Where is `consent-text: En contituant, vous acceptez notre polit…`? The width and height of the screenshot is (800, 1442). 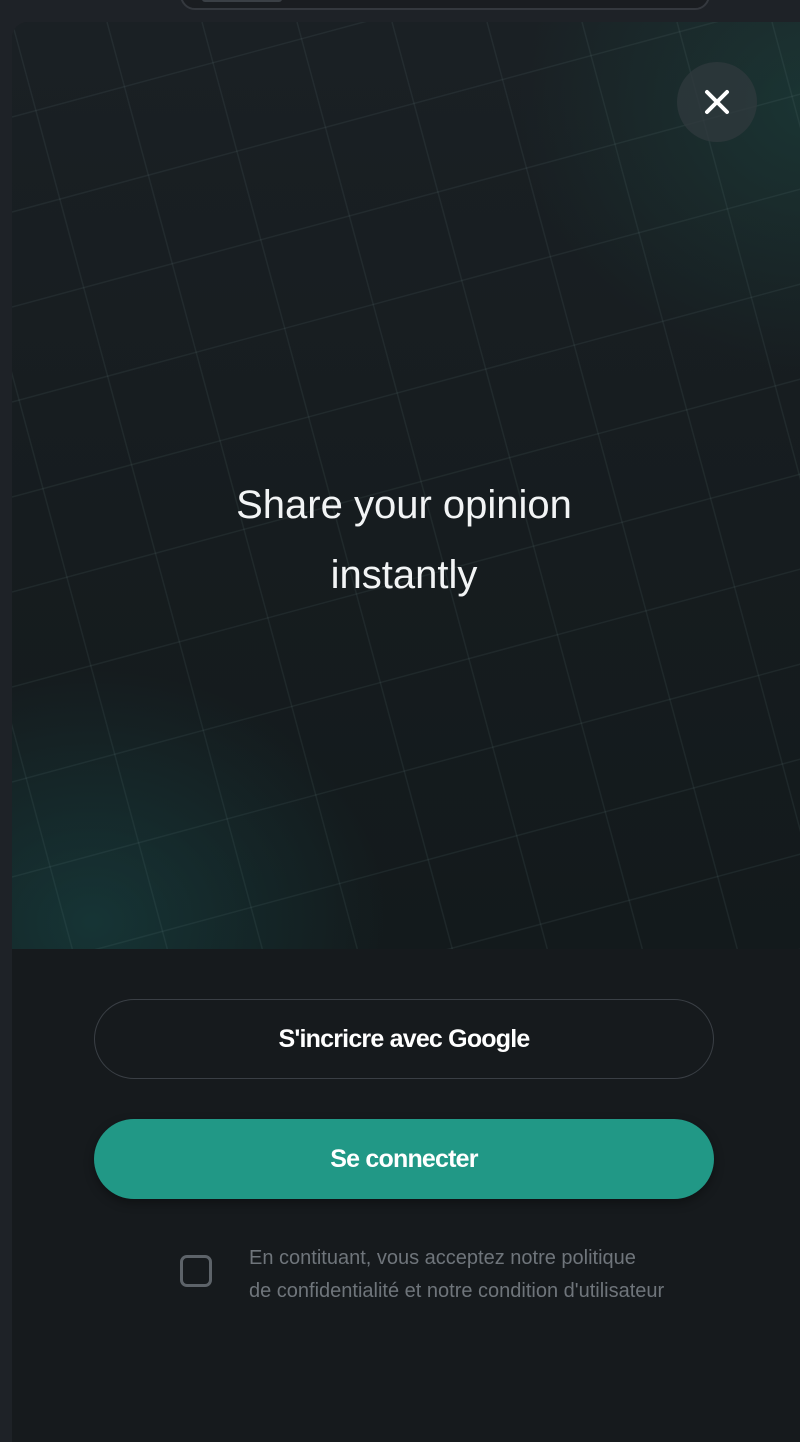
consent-text: En contituant, vous acceptez notre polit… is located at coordinates (456, 1275).